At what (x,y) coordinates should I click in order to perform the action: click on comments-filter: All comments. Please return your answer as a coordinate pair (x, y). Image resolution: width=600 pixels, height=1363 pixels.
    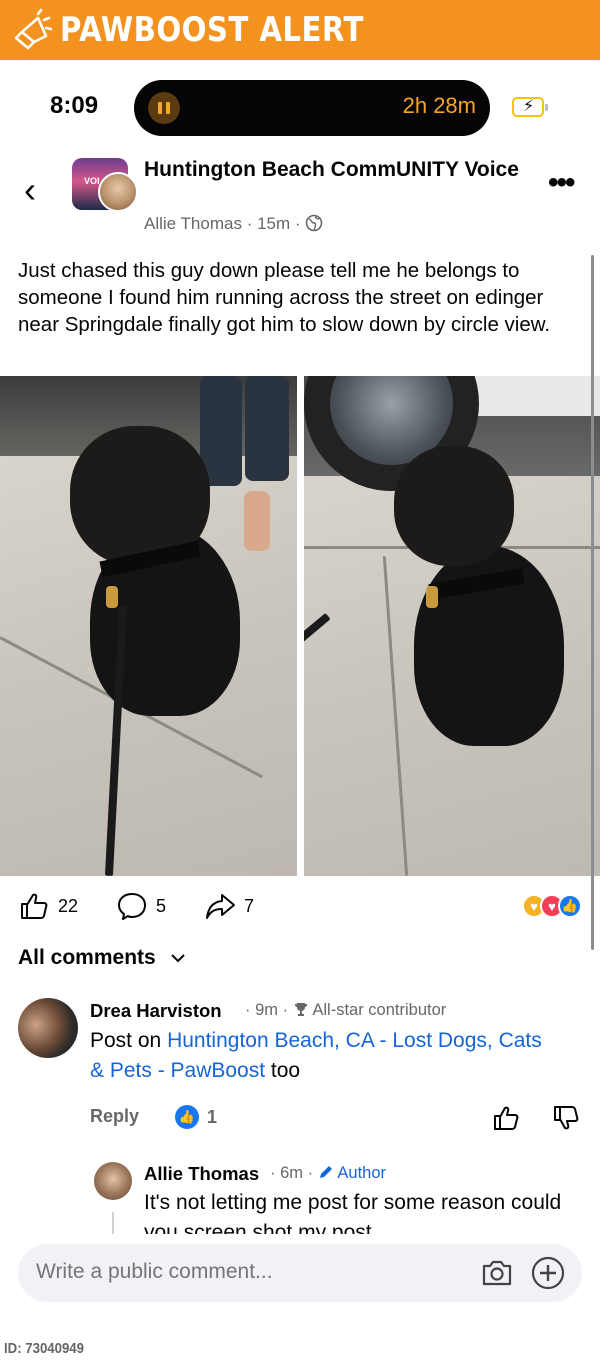
    Looking at the image, I should click on (102, 958).